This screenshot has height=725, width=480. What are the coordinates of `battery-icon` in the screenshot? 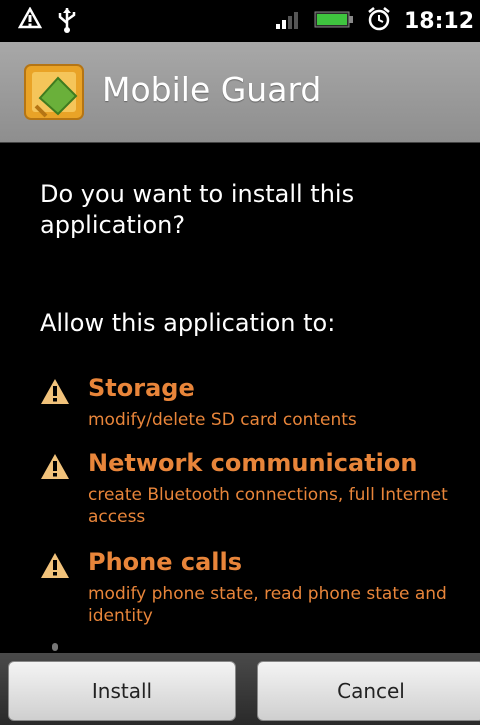 It's located at (334, 21).